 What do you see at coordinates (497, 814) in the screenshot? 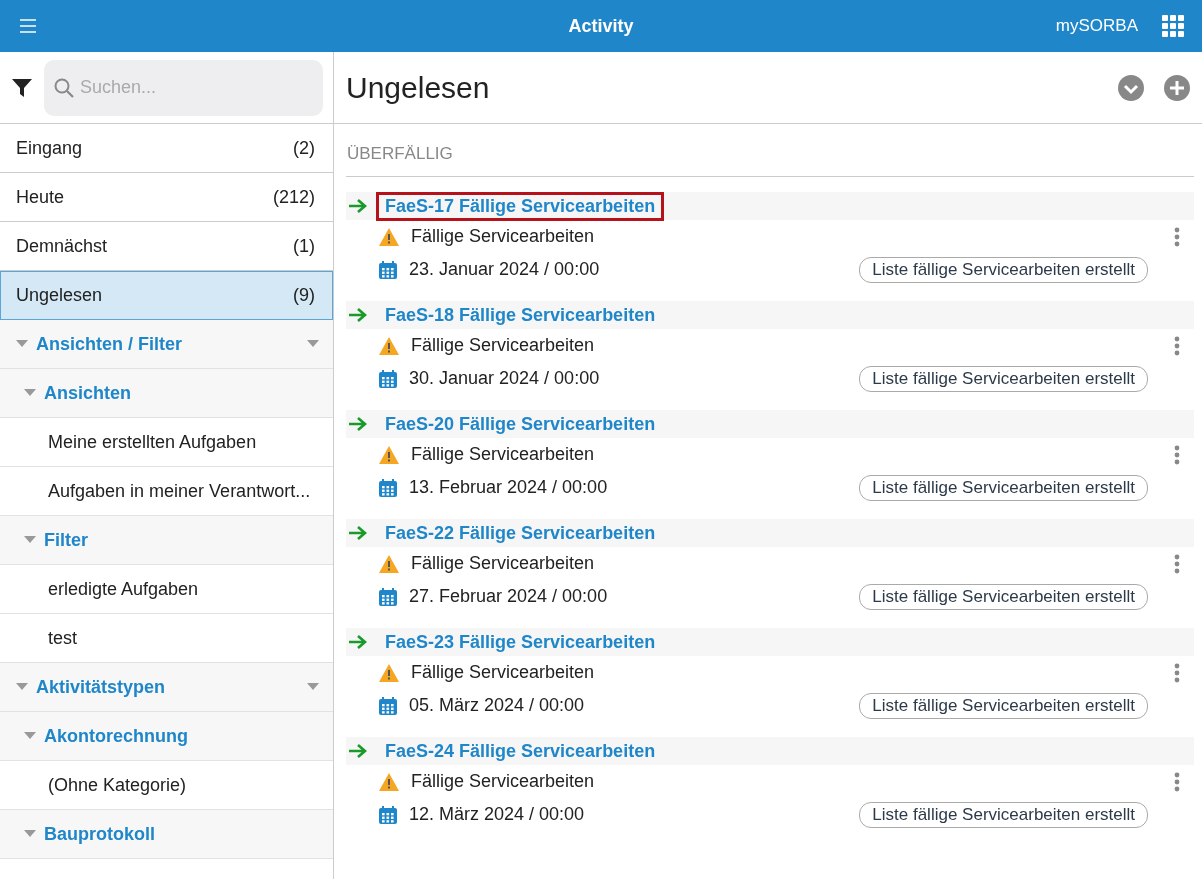
I see `activity-date: 12. März 2024 / 00:00` at bounding box center [497, 814].